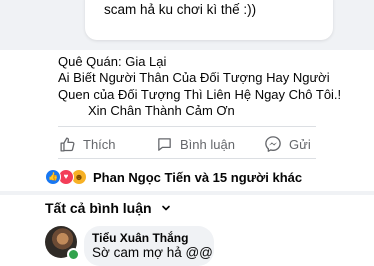 The width and height of the screenshot is (374, 266). Describe the element at coordinates (287, 144) in the screenshot. I see `send-button: Gửi` at that location.